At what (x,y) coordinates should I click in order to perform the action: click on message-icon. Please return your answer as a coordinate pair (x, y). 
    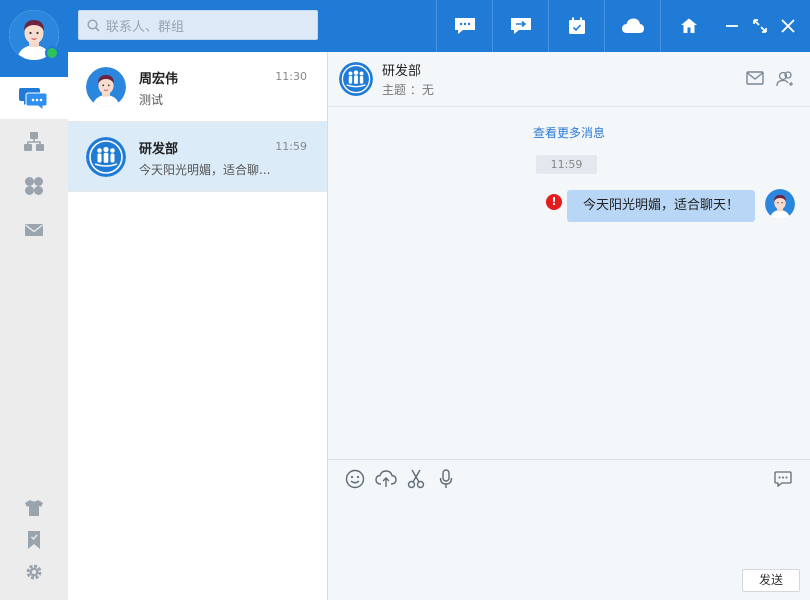
    Looking at the image, I should click on (464, 26).